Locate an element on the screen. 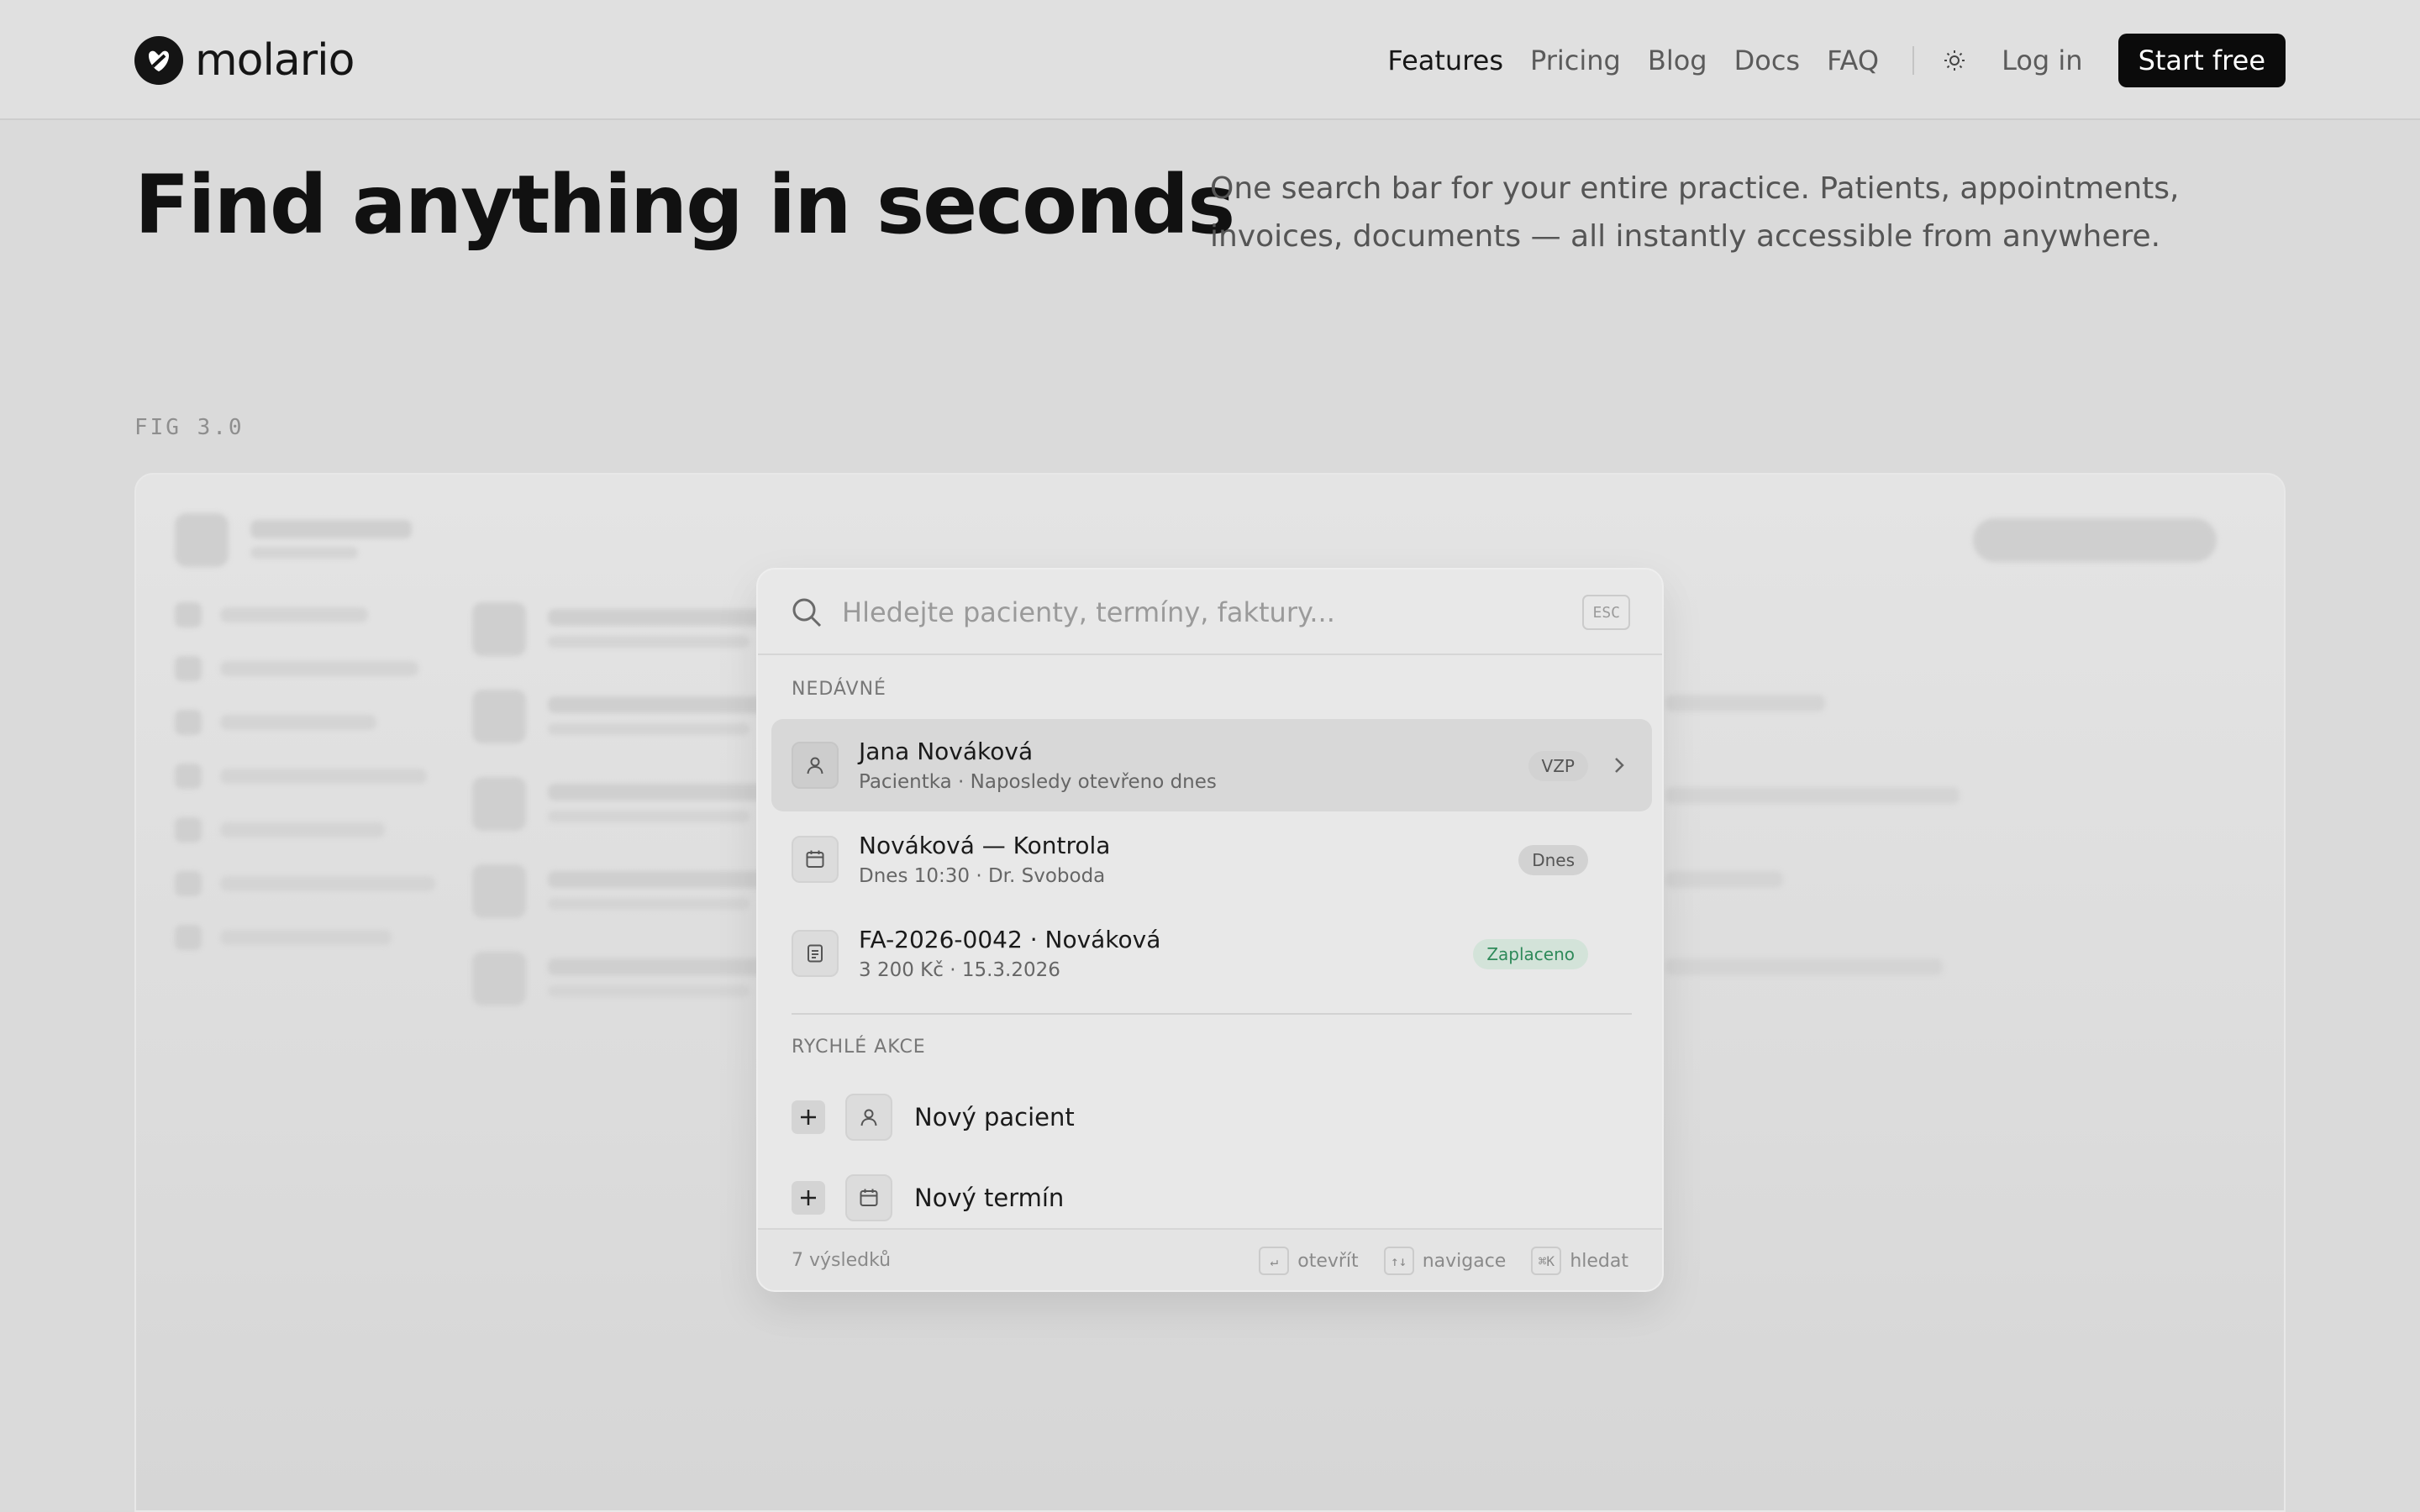  recent-item-title: Jana Nováková is located at coordinates (946, 751).